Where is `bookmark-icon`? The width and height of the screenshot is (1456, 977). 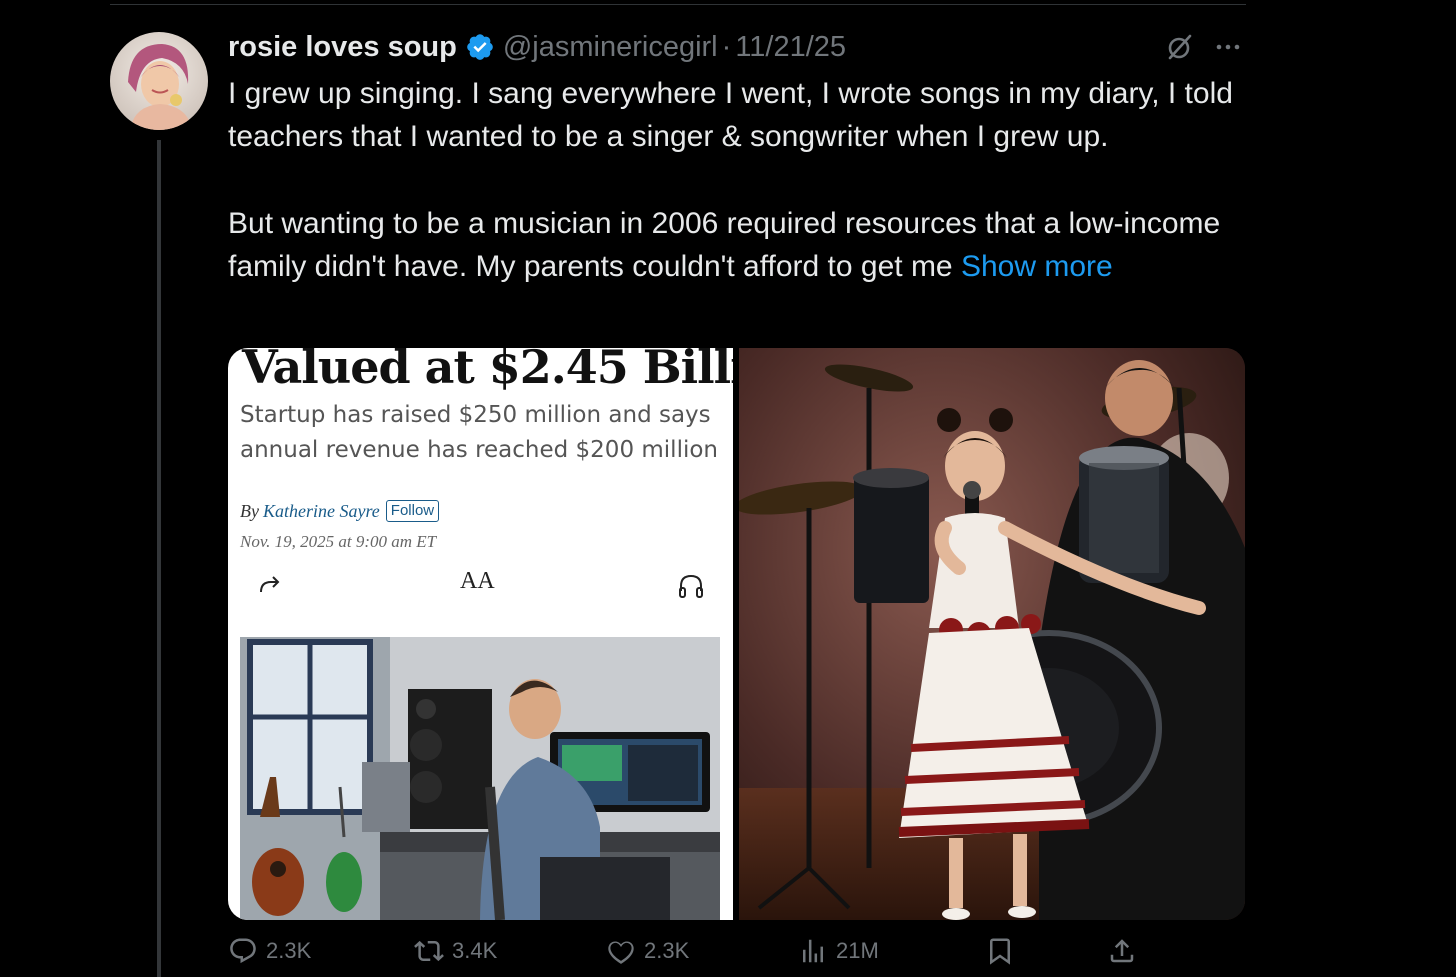
bookmark-icon is located at coordinates (1000, 951).